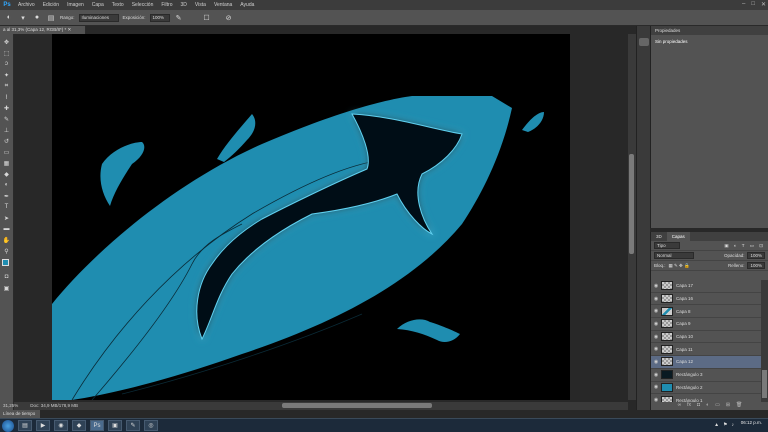 The image size is (768, 432). What do you see at coordinates (753, 4) in the screenshot?
I see `maximize-button: □` at bounding box center [753, 4].